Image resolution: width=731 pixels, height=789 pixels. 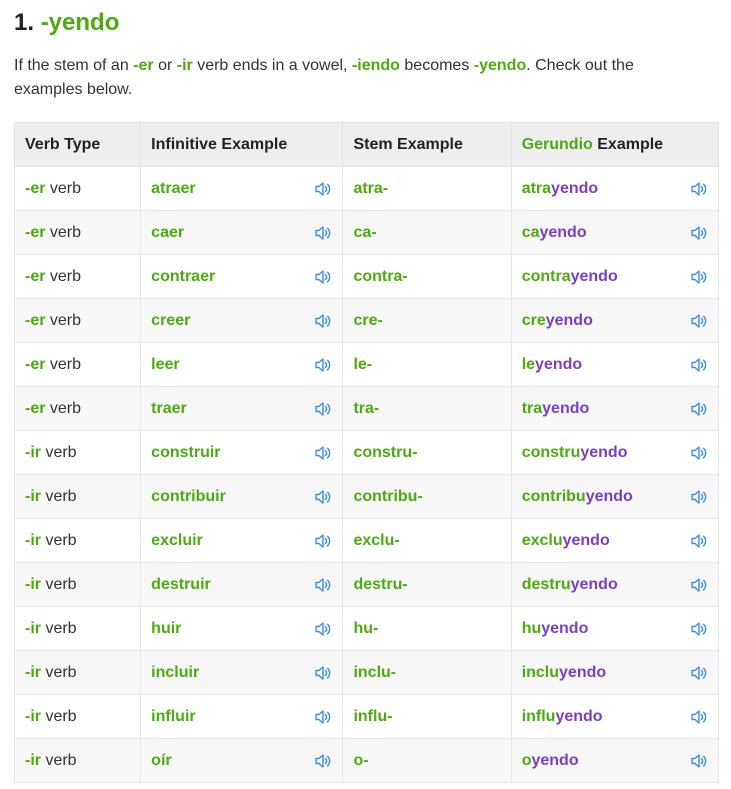 I want to click on gerundio-cell: creyendo, so click(x=615, y=320).